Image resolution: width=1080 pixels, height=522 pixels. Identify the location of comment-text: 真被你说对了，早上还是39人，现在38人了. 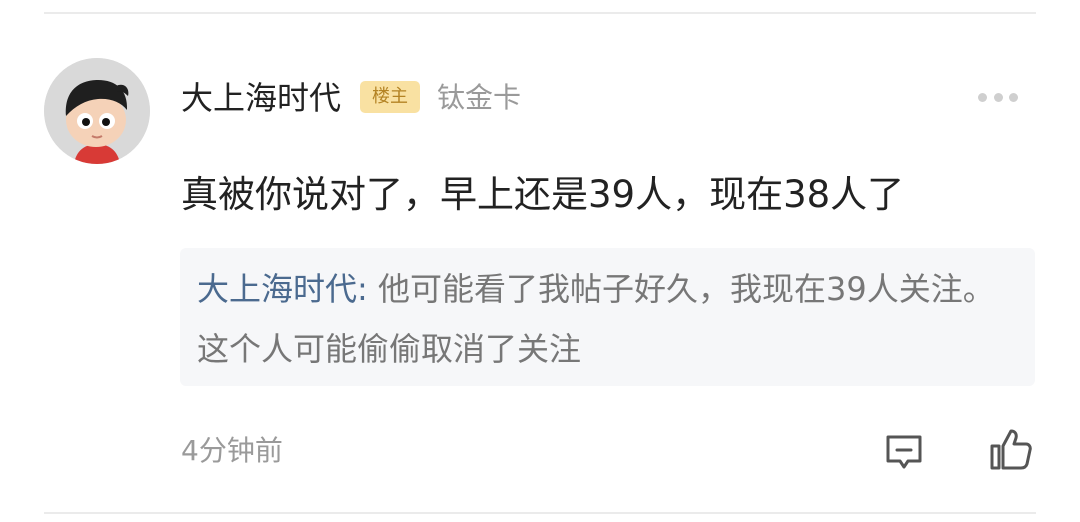
(543, 194).